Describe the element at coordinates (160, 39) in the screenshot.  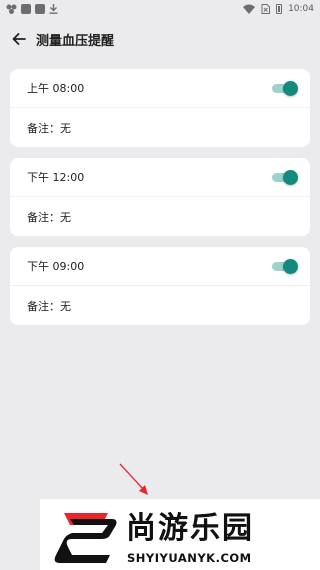
I see `app-bar: 测量血压提醒` at that location.